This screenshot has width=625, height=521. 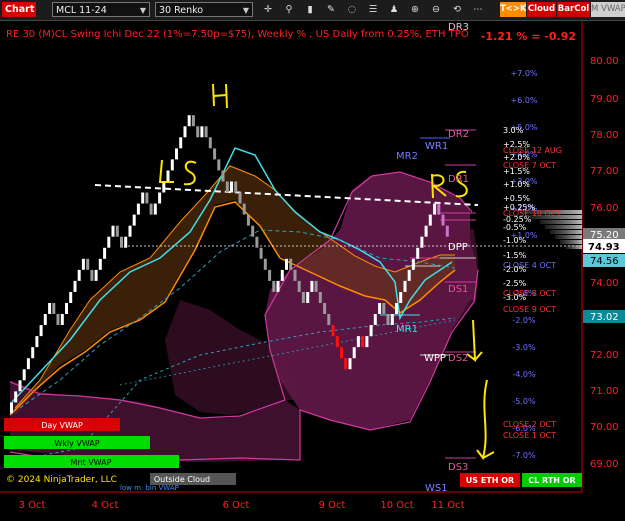 I want to click on dr1-label: DR1, so click(x=458, y=179).